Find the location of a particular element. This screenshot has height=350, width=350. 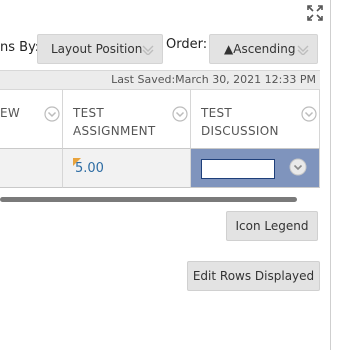

column-header-test-assignment: TEST ASSIGNMENT is located at coordinates (127, 119).